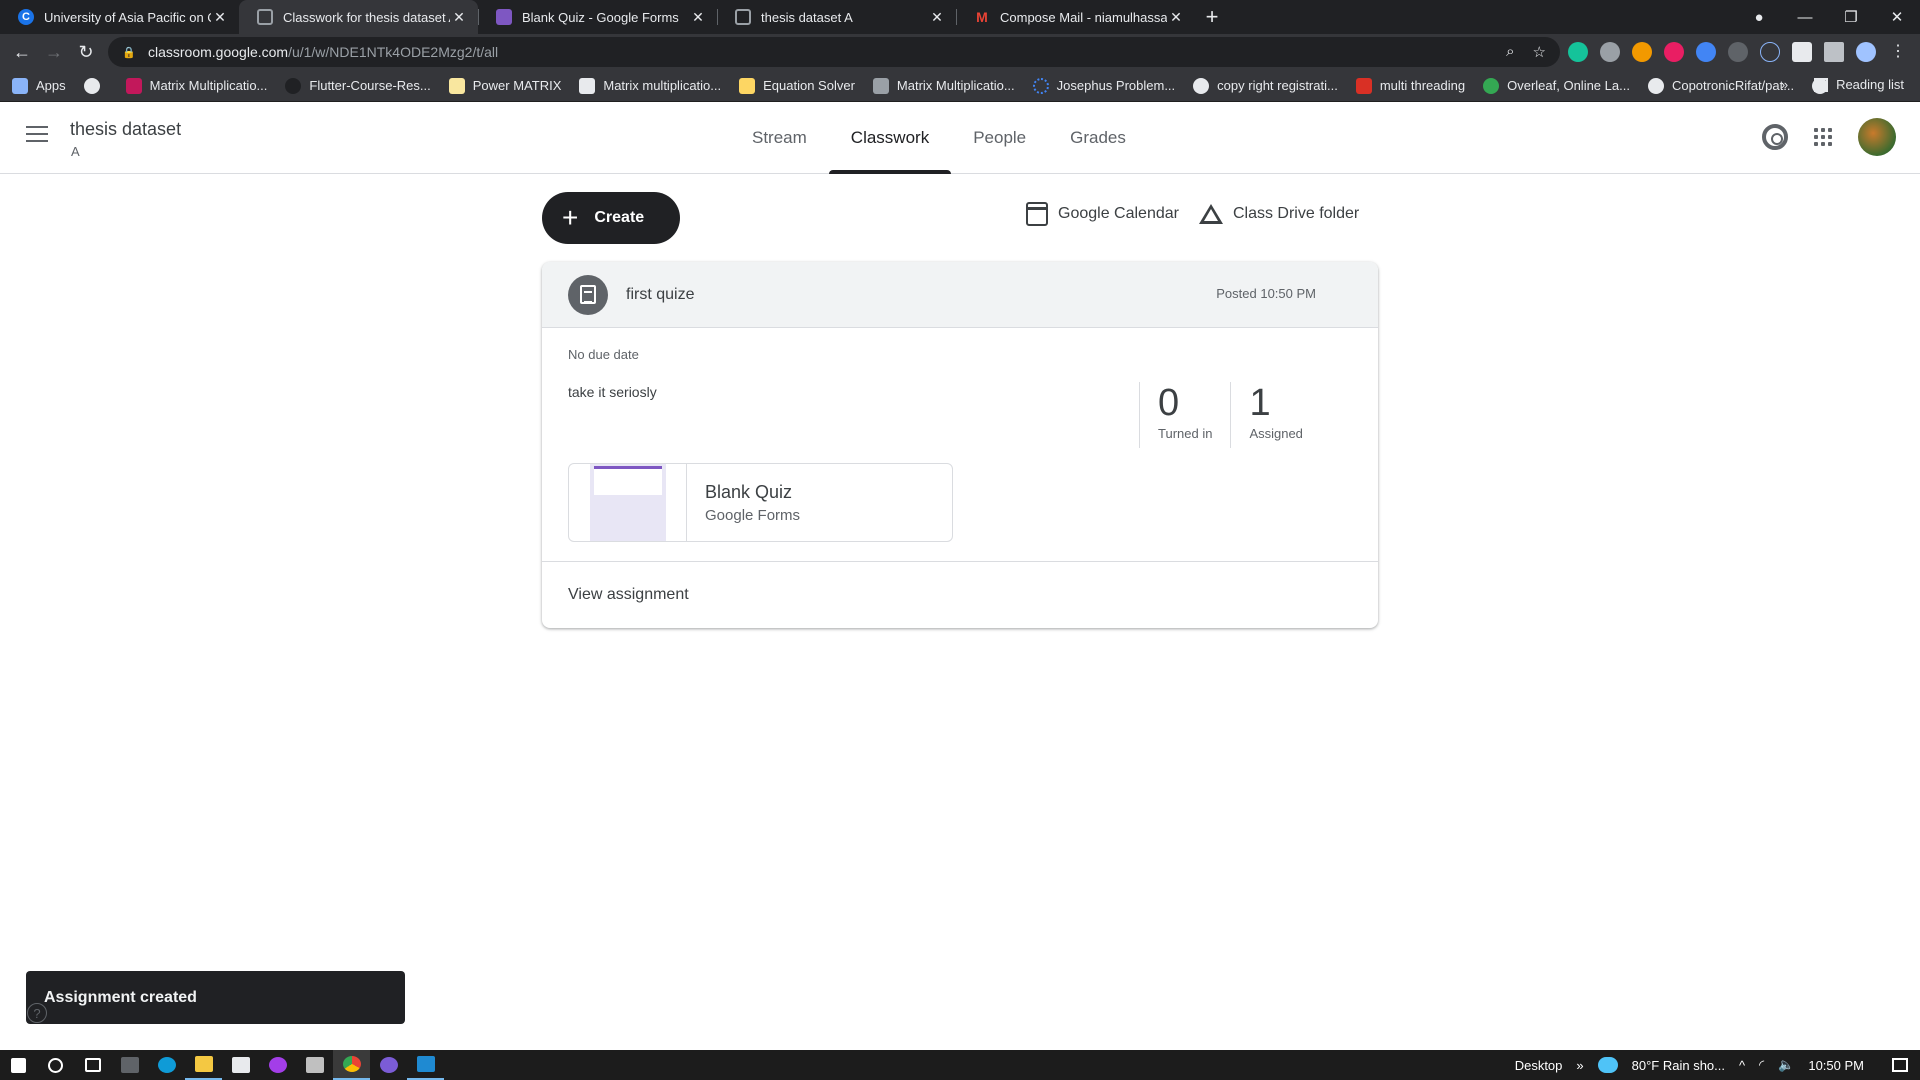  Describe the element at coordinates (1212, 17) in the screenshot. I see `new-tab-button: +` at that location.